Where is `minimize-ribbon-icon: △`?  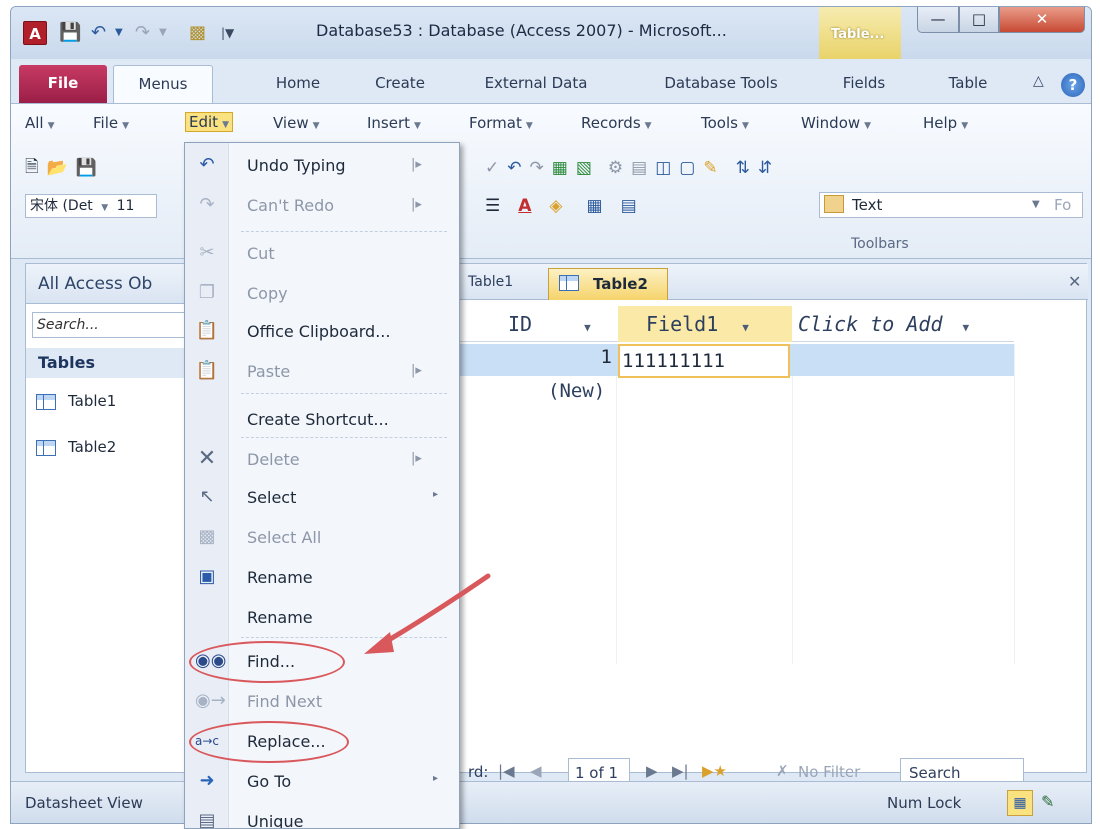
minimize-ribbon-icon: △ is located at coordinates (1038, 81).